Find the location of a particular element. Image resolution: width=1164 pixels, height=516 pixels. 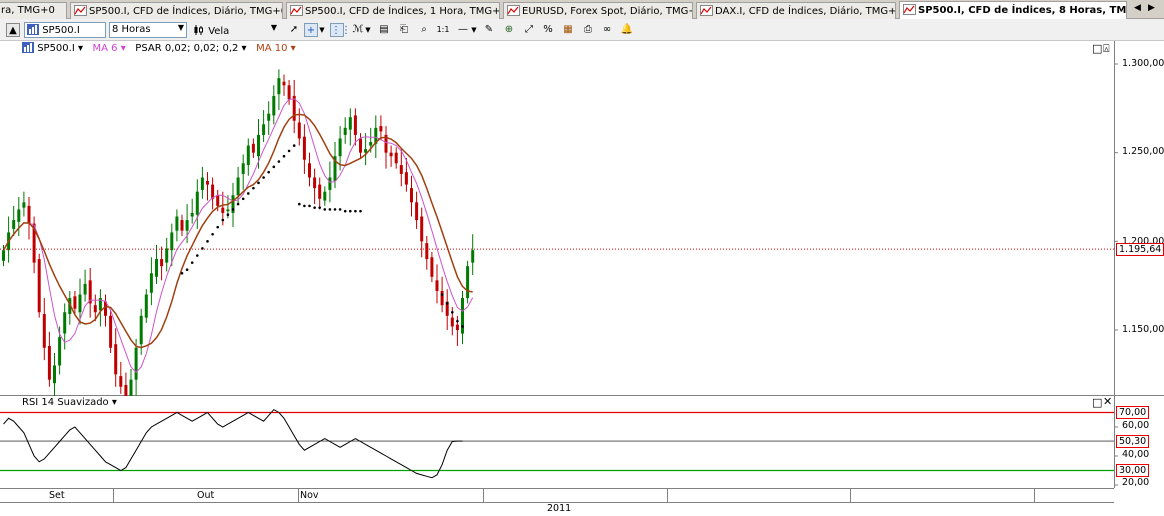

alert-icon: 🔔 is located at coordinates (627, 30).